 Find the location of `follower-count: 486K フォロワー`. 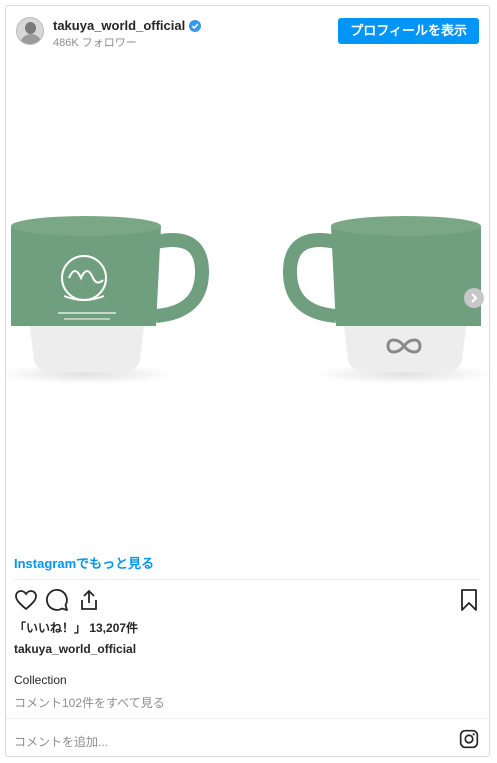

follower-count: 486K フォロワー is located at coordinates (95, 43).